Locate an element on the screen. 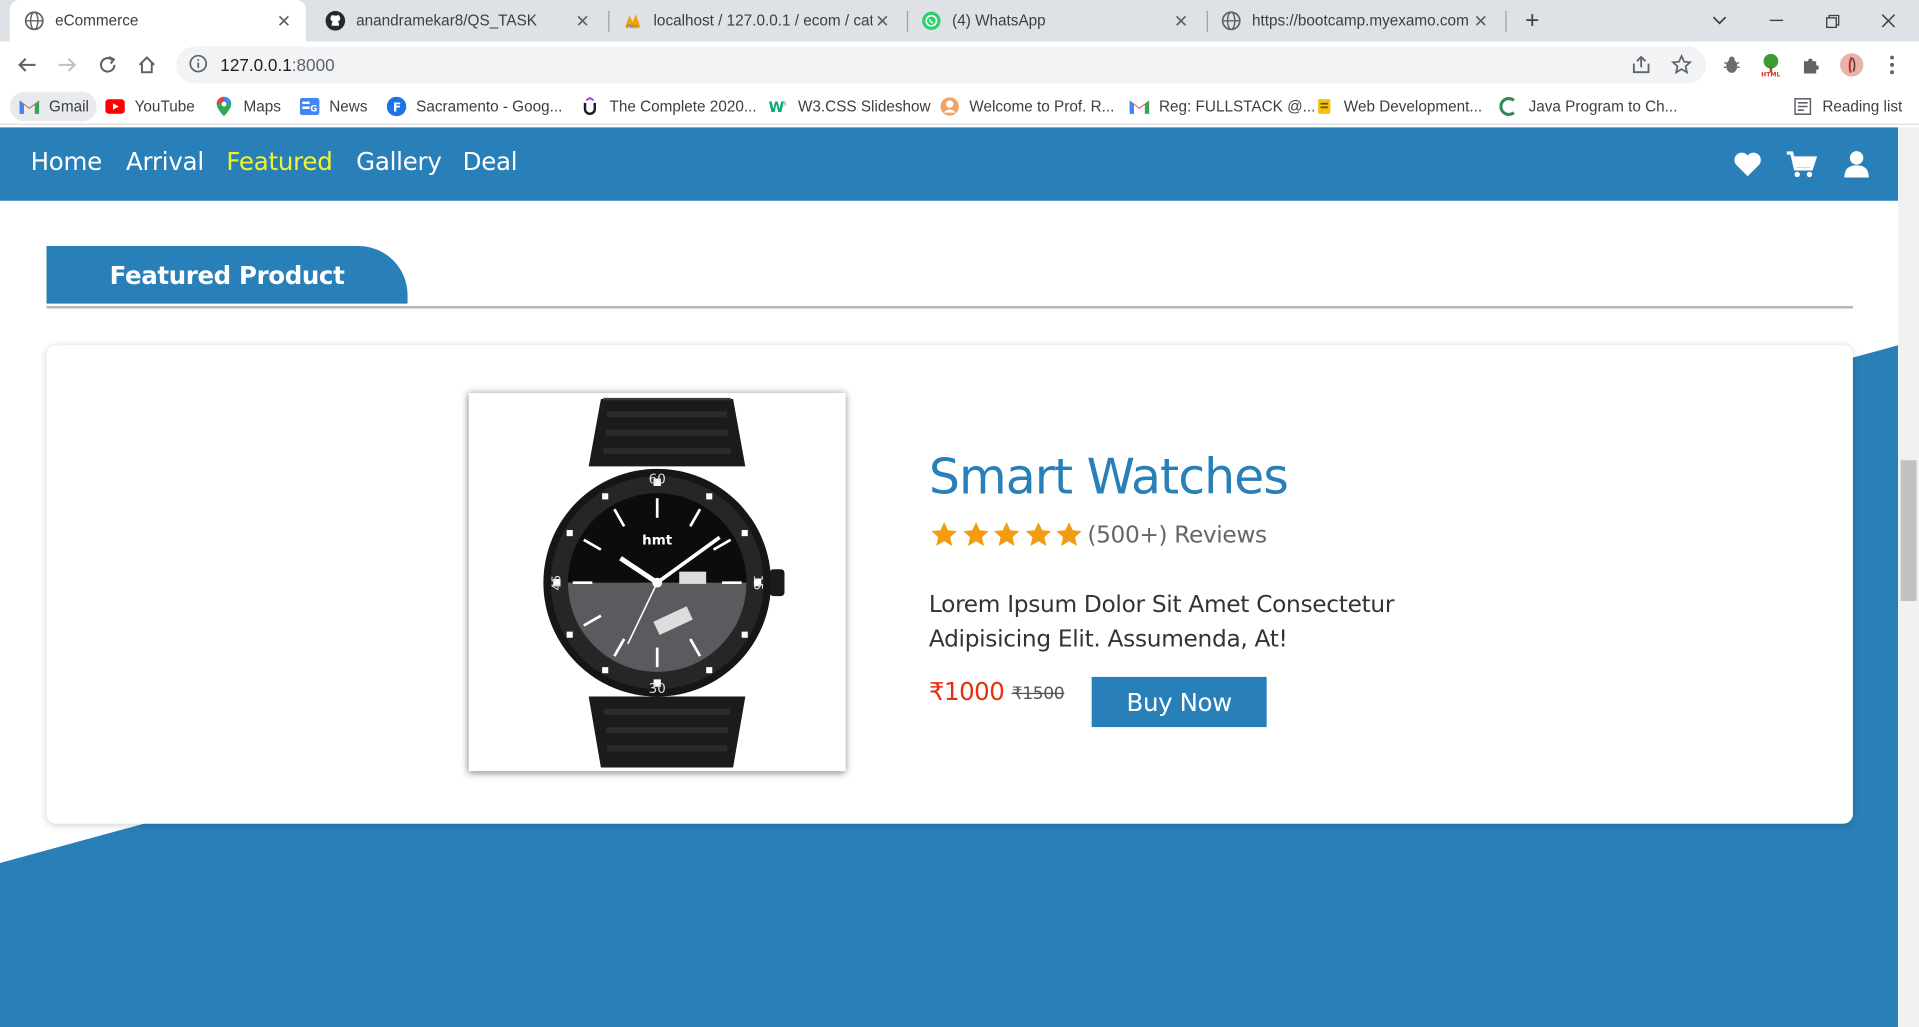  svg-text: PMA is located at coordinates (632, 27).